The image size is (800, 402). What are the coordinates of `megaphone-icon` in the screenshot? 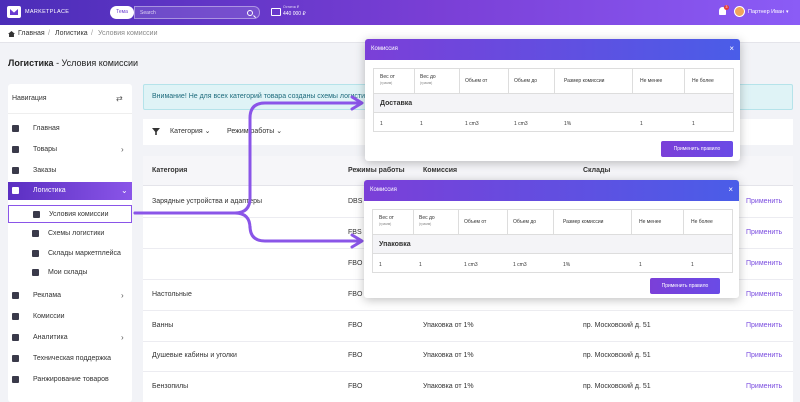 It's located at (15, 295).